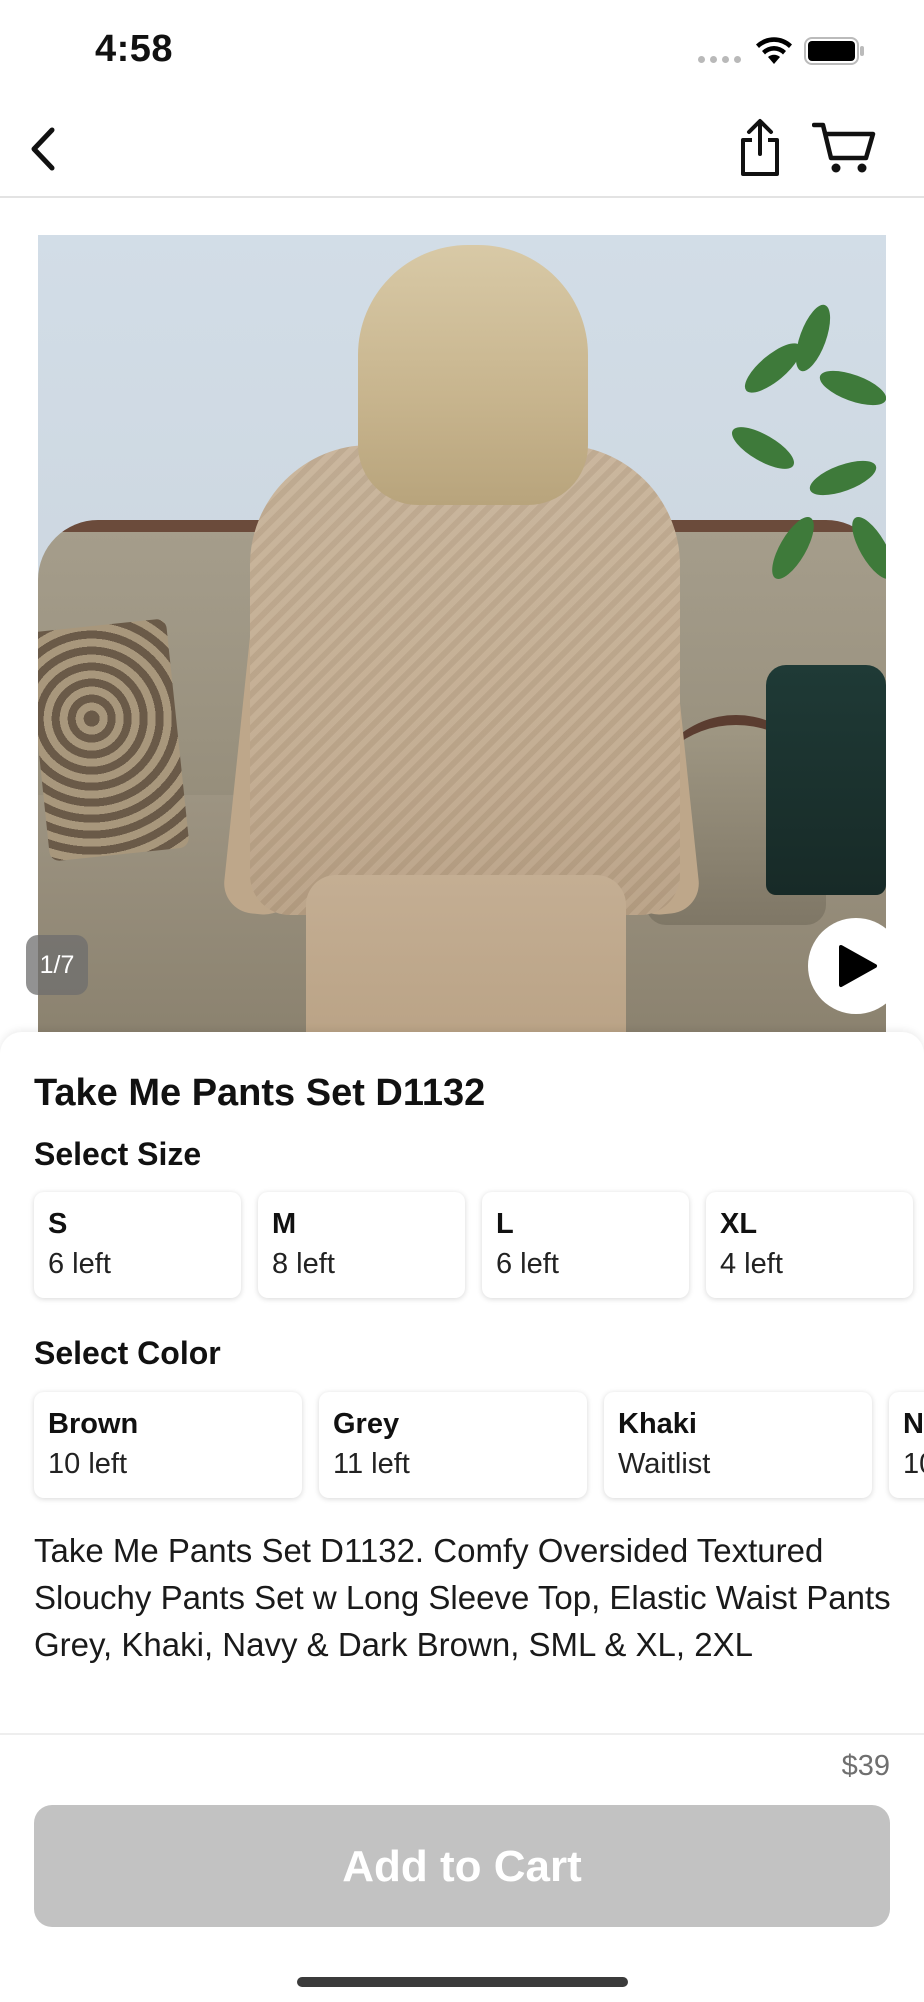 Image resolution: width=924 pixels, height=2002 pixels. What do you see at coordinates (361, 1245) in the screenshot?
I see `size-option-m: M 8 left` at bounding box center [361, 1245].